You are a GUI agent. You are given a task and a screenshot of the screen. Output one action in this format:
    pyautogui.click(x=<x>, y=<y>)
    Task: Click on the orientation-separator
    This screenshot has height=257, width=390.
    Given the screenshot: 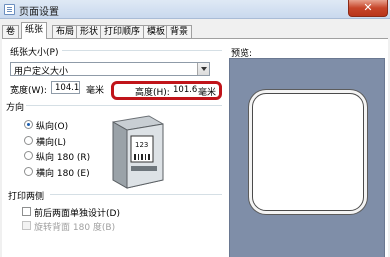 What is the action you would take?
    pyautogui.click(x=124, y=105)
    